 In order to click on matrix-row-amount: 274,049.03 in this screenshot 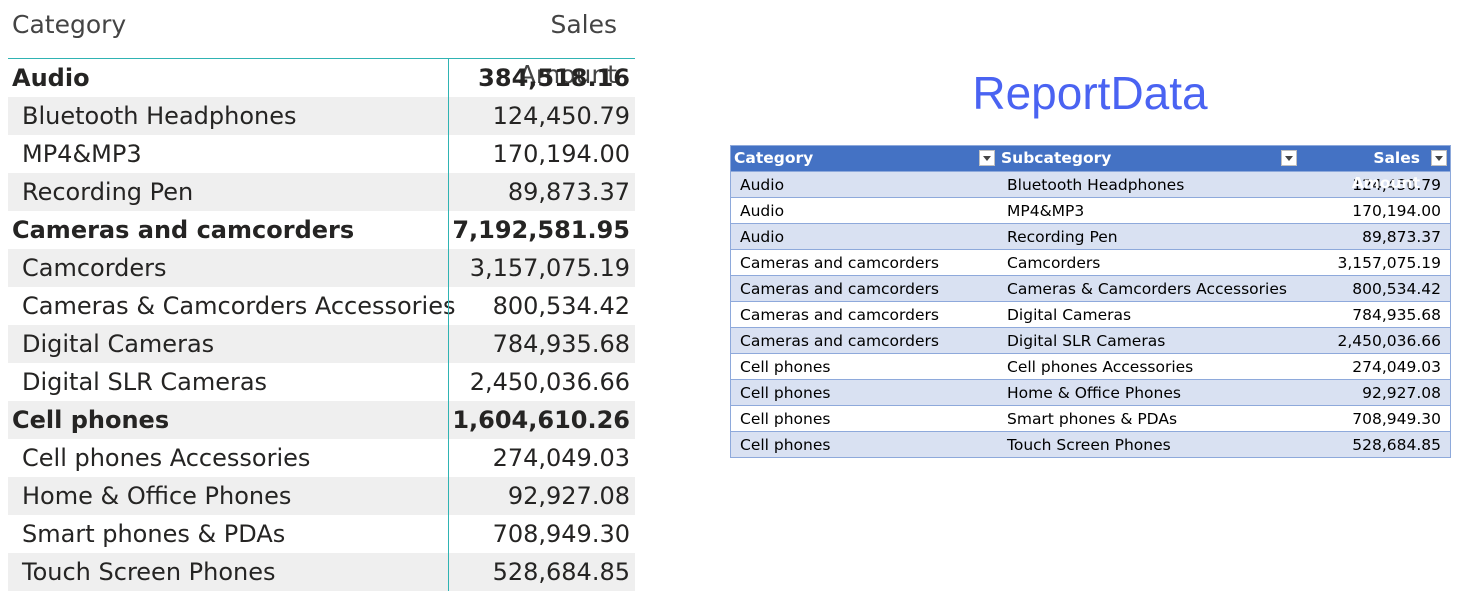, I will do `click(561, 458)`.